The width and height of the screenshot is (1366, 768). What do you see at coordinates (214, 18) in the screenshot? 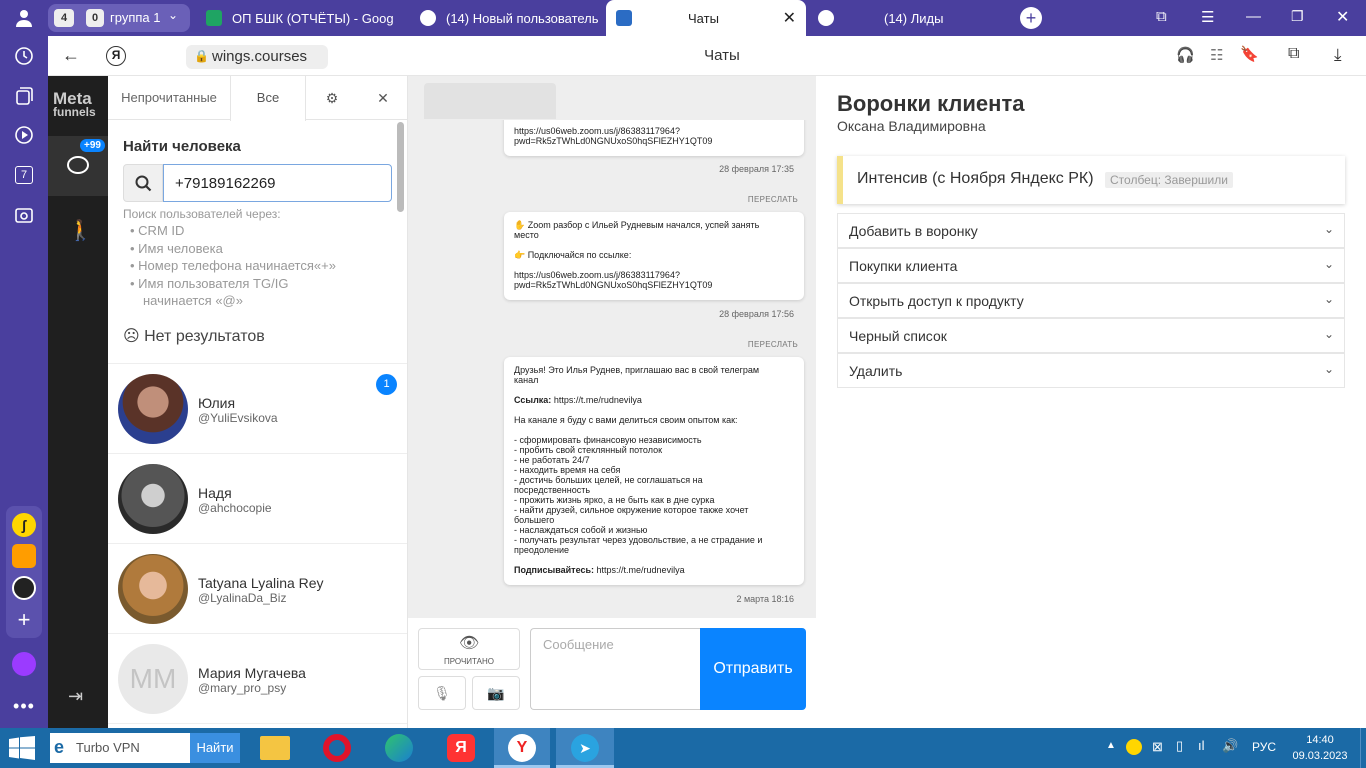
I see `sheets-icon` at bounding box center [214, 18].